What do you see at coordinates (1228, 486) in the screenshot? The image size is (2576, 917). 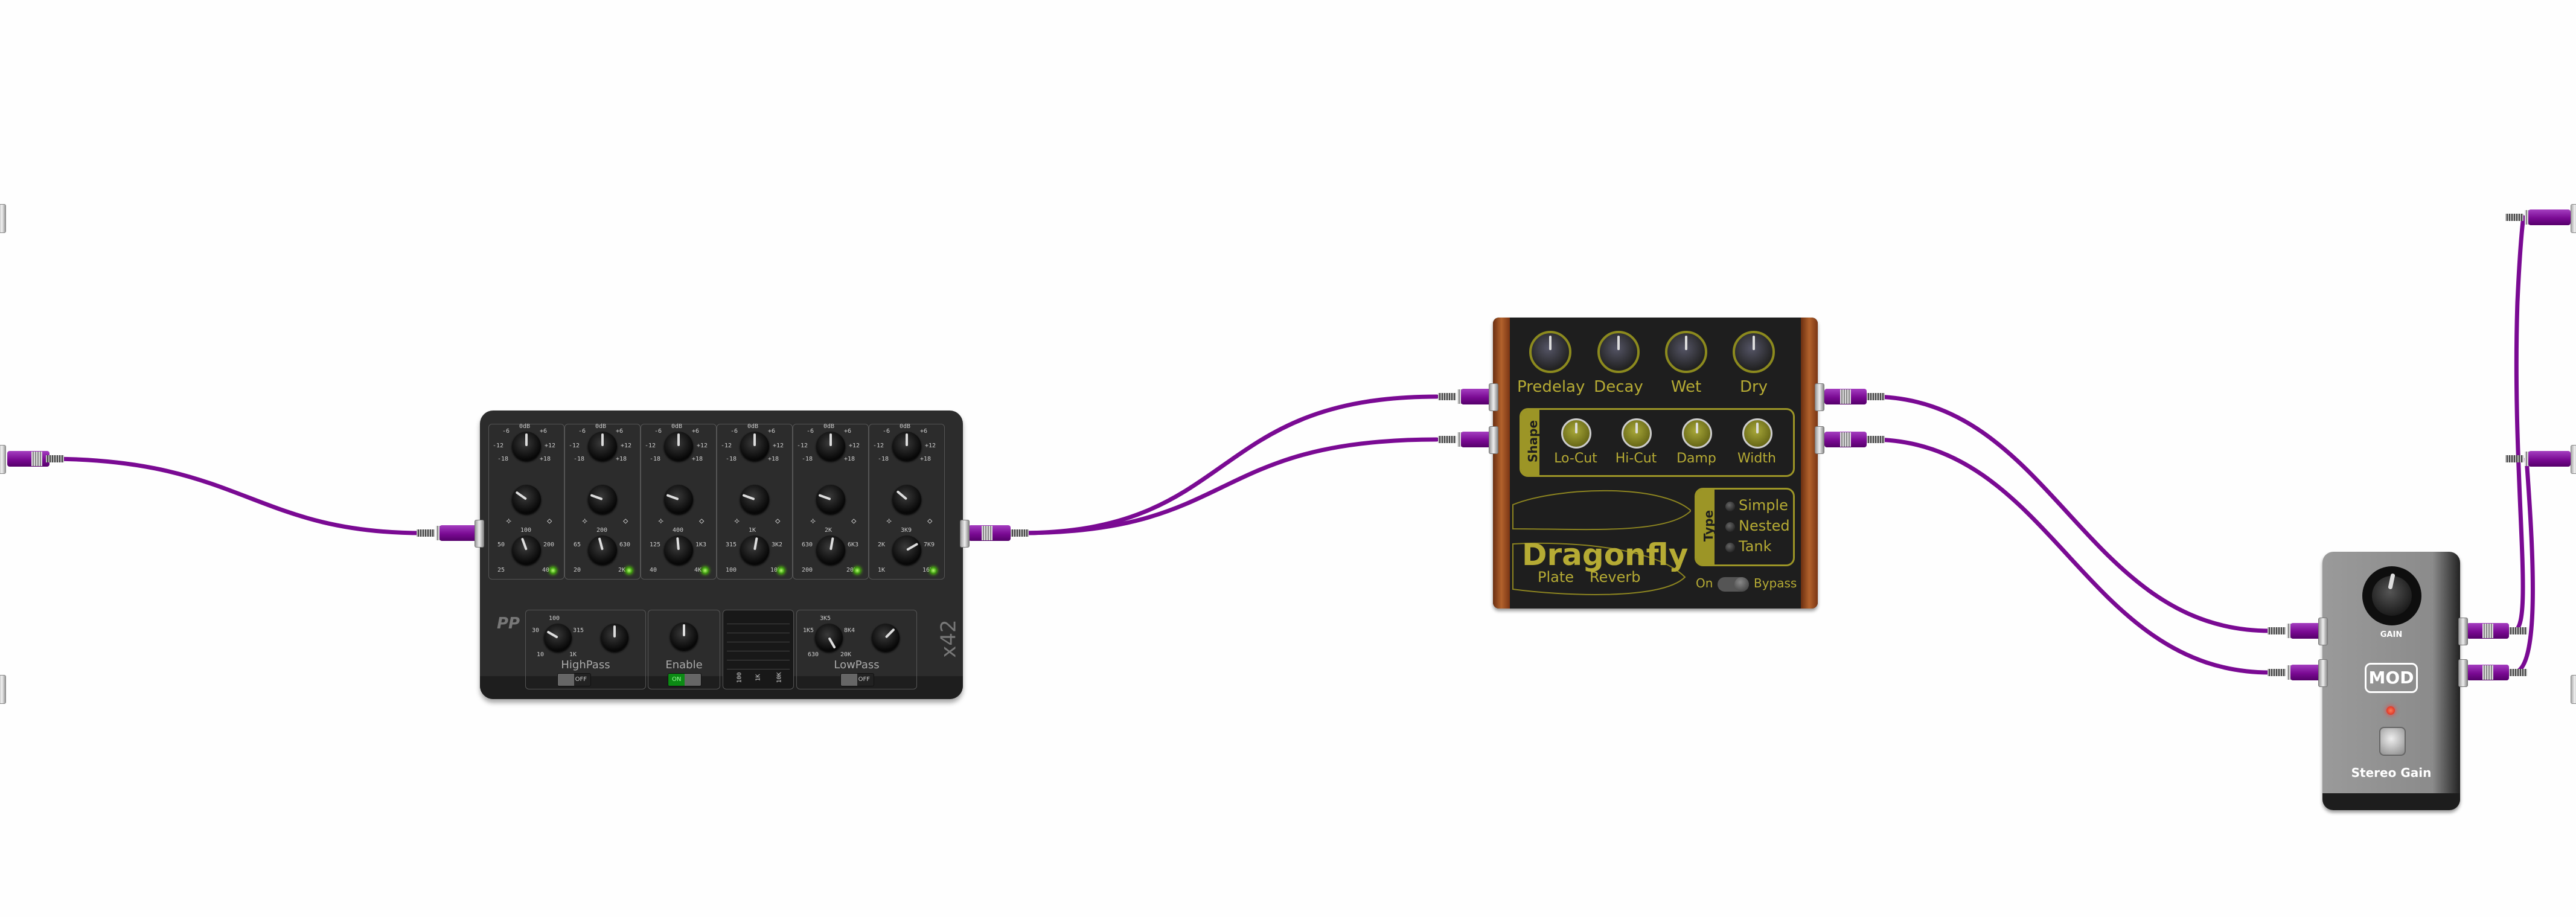 I see `cable-x42-to-dragonfly-r` at bounding box center [1228, 486].